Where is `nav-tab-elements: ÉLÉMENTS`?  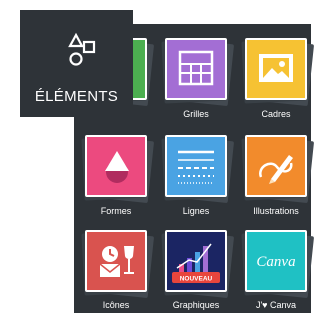 nav-tab-elements: ÉLÉMENTS is located at coordinates (76, 63).